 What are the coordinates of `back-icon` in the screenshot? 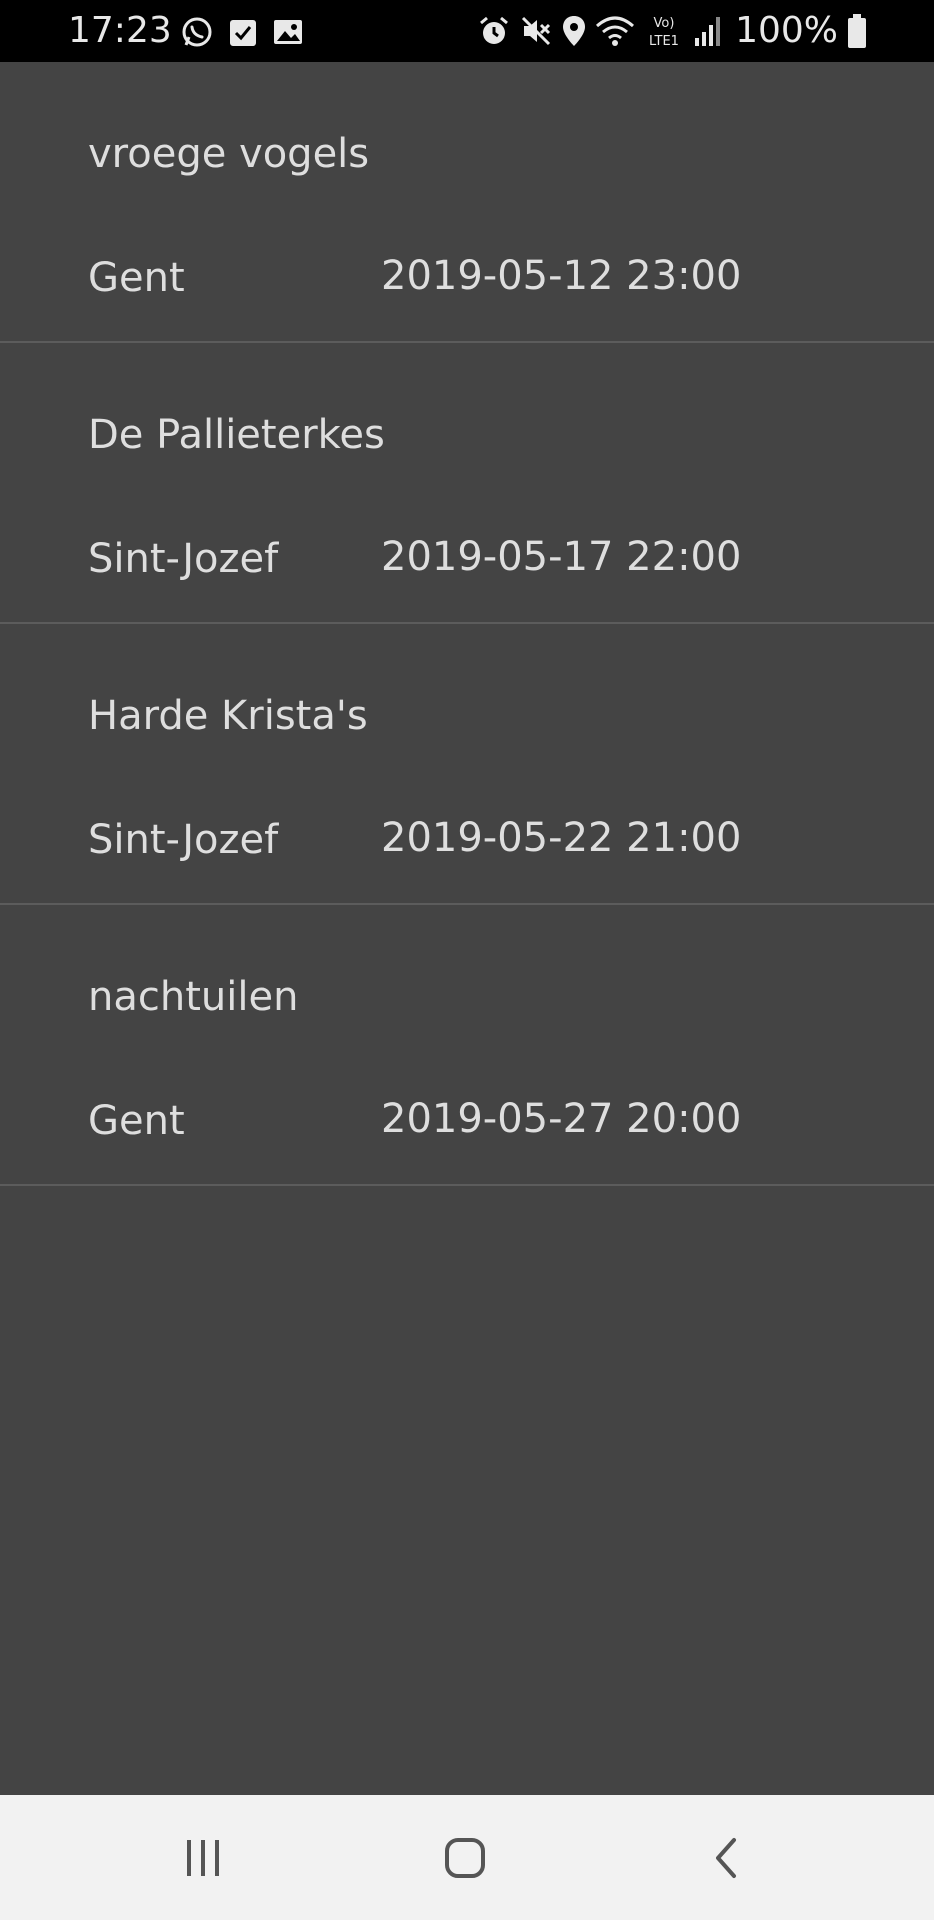 It's located at (726, 1857).